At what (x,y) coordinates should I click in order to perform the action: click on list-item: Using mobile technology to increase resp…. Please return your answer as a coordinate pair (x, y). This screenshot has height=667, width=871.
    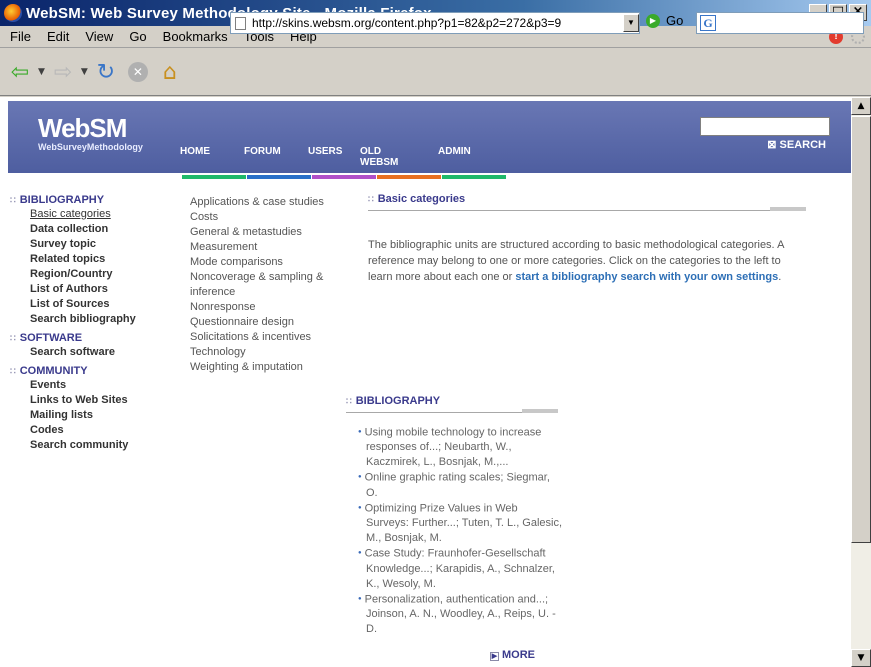
    Looking at the image, I should click on (460, 447).